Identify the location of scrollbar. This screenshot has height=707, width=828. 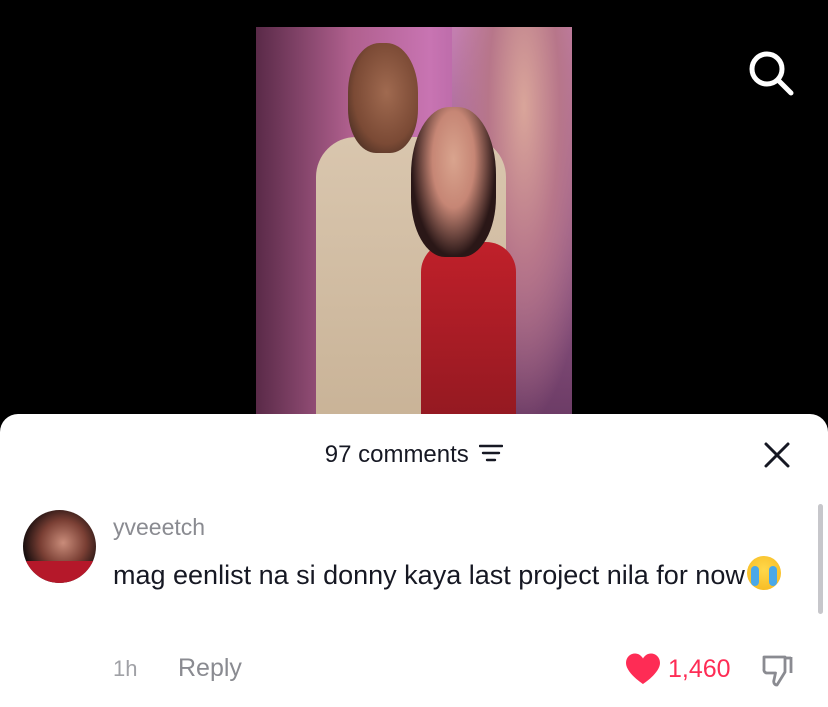
(820, 559).